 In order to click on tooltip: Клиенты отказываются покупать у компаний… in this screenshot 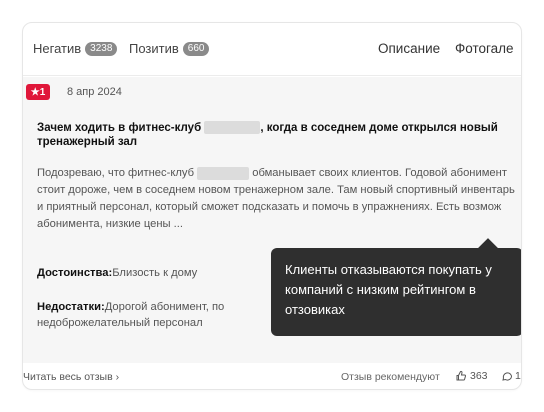, I will do `click(396, 287)`.